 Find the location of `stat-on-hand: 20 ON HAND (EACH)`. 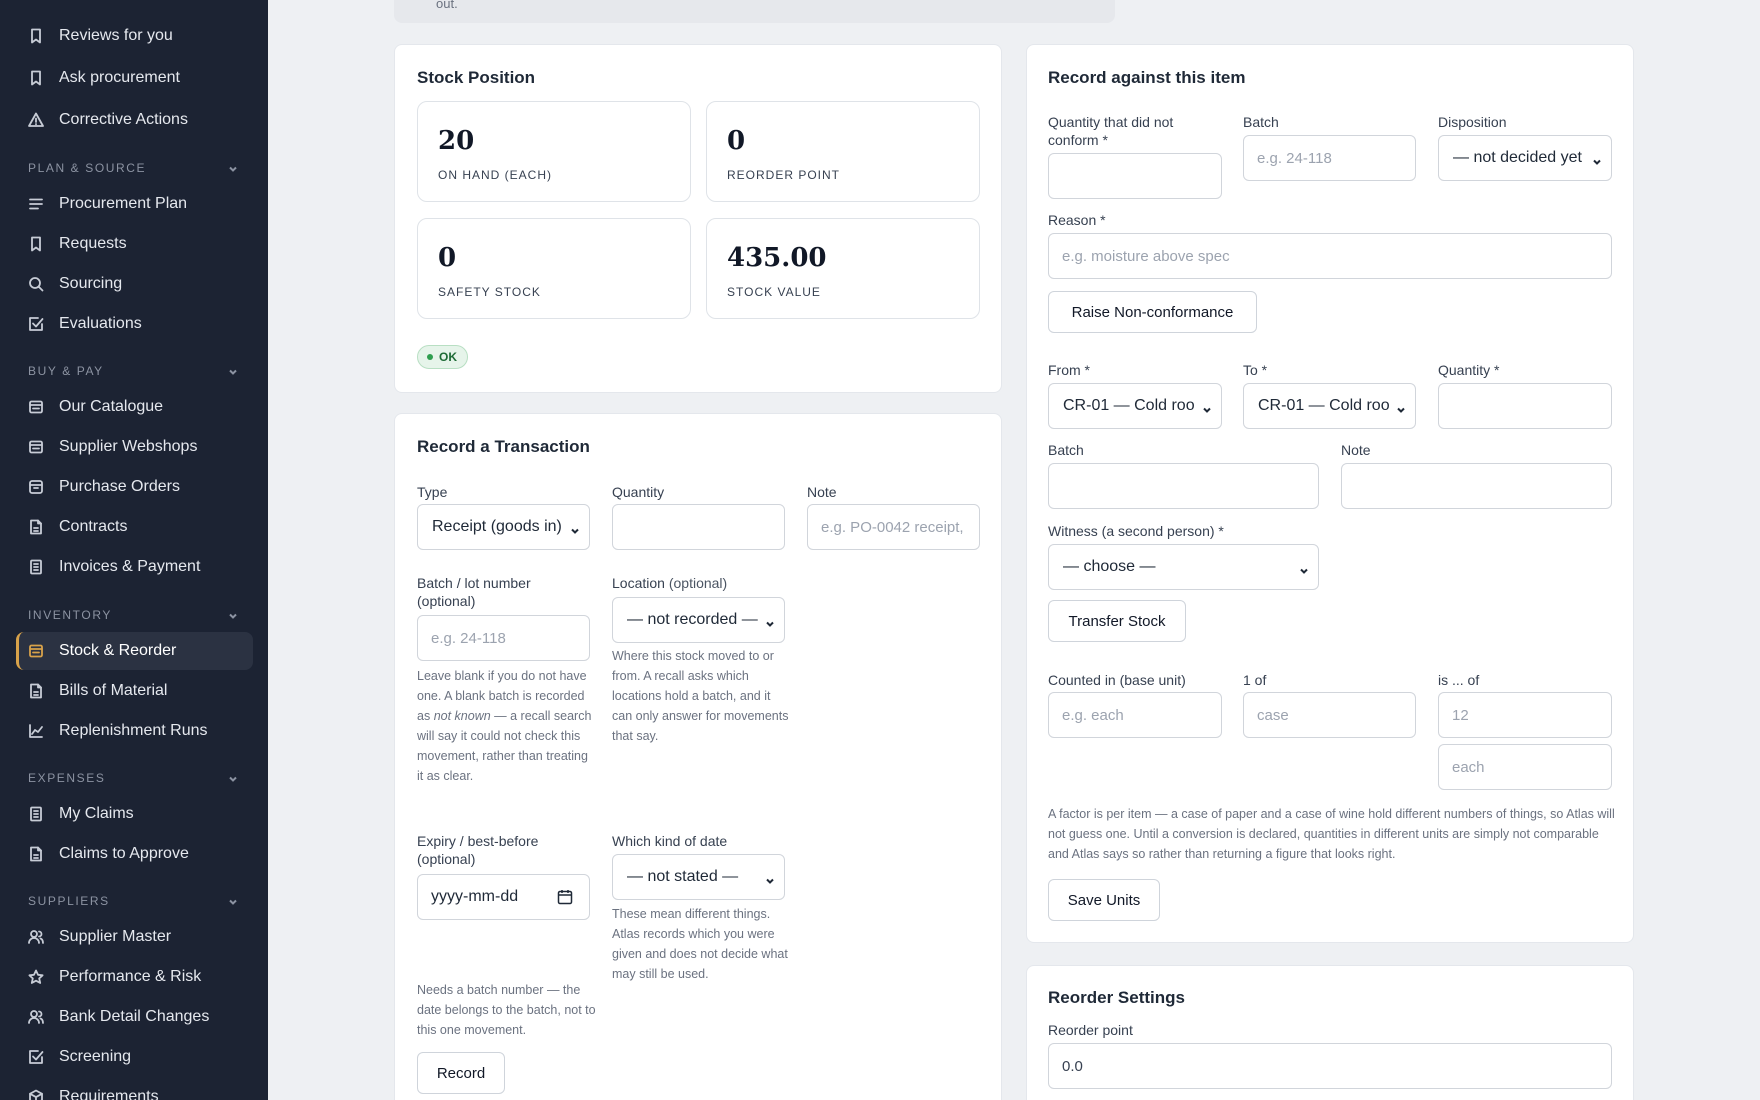

stat-on-hand: 20 ON HAND (EACH) is located at coordinates (554, 151).